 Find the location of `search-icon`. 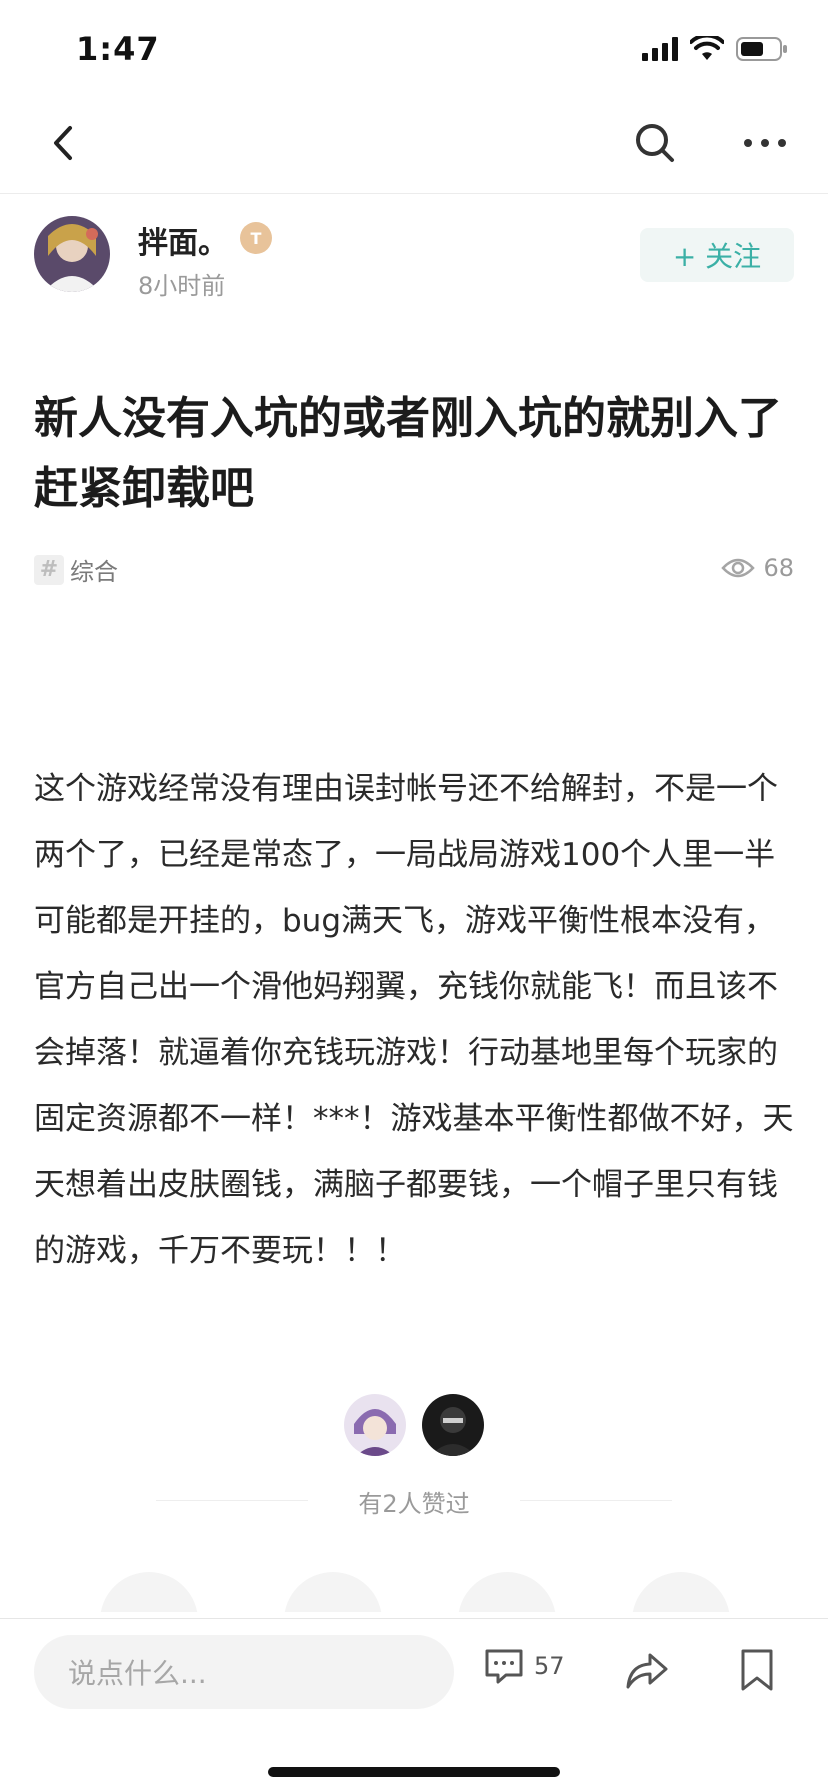

search-icon is located at coordinates (655, 143).